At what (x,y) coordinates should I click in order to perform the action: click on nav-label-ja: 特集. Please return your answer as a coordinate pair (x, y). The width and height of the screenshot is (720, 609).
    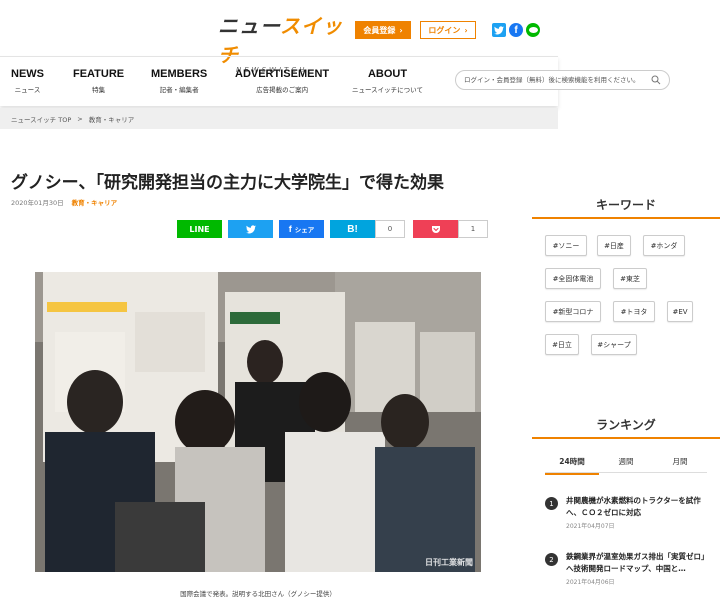
    Looking at the image, I should click on (99, 90).